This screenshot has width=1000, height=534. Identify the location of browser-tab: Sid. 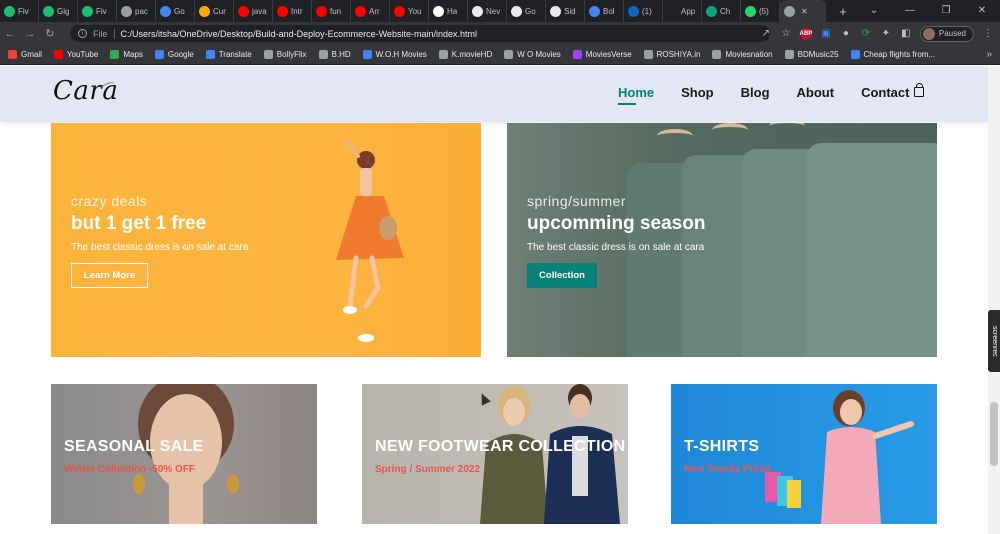
(565, 11).